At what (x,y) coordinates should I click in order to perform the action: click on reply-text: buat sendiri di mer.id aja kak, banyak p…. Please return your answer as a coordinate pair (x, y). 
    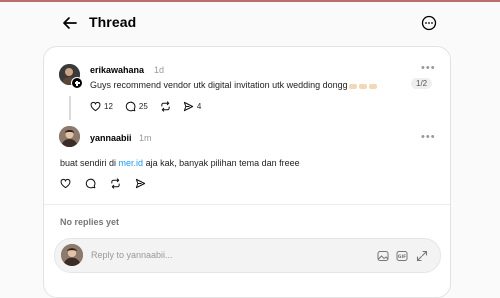
    Looking at the image, I should click on (180, 163).